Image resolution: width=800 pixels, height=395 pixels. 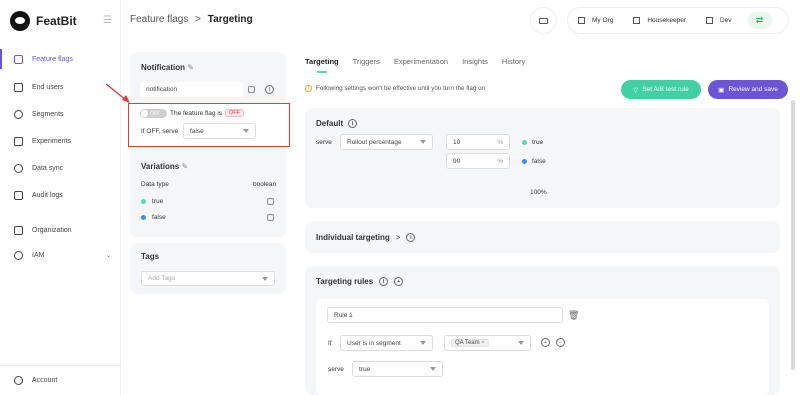 What do you see at coordinates (18, 87) in the screenshot?
I see `grid-icon` at bounding box center [18, 87].